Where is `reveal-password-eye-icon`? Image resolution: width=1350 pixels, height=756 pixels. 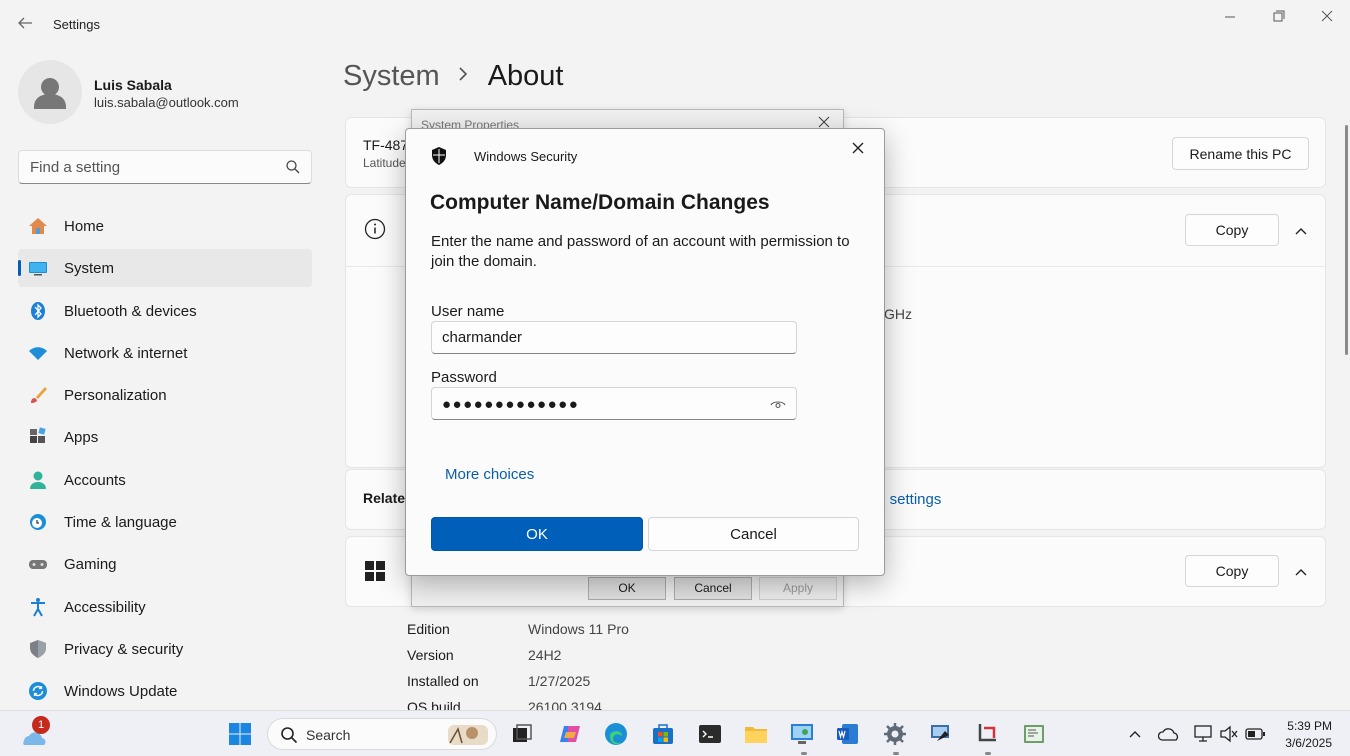 reveal-password-eye-icon is located at coordinates (778, 404).